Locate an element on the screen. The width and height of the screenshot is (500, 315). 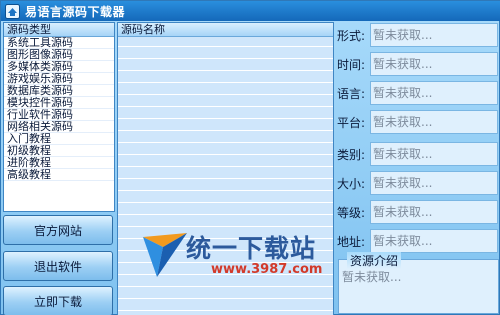
category-item-graphics: 图形图像源码 is located at coordinates (59, 55).